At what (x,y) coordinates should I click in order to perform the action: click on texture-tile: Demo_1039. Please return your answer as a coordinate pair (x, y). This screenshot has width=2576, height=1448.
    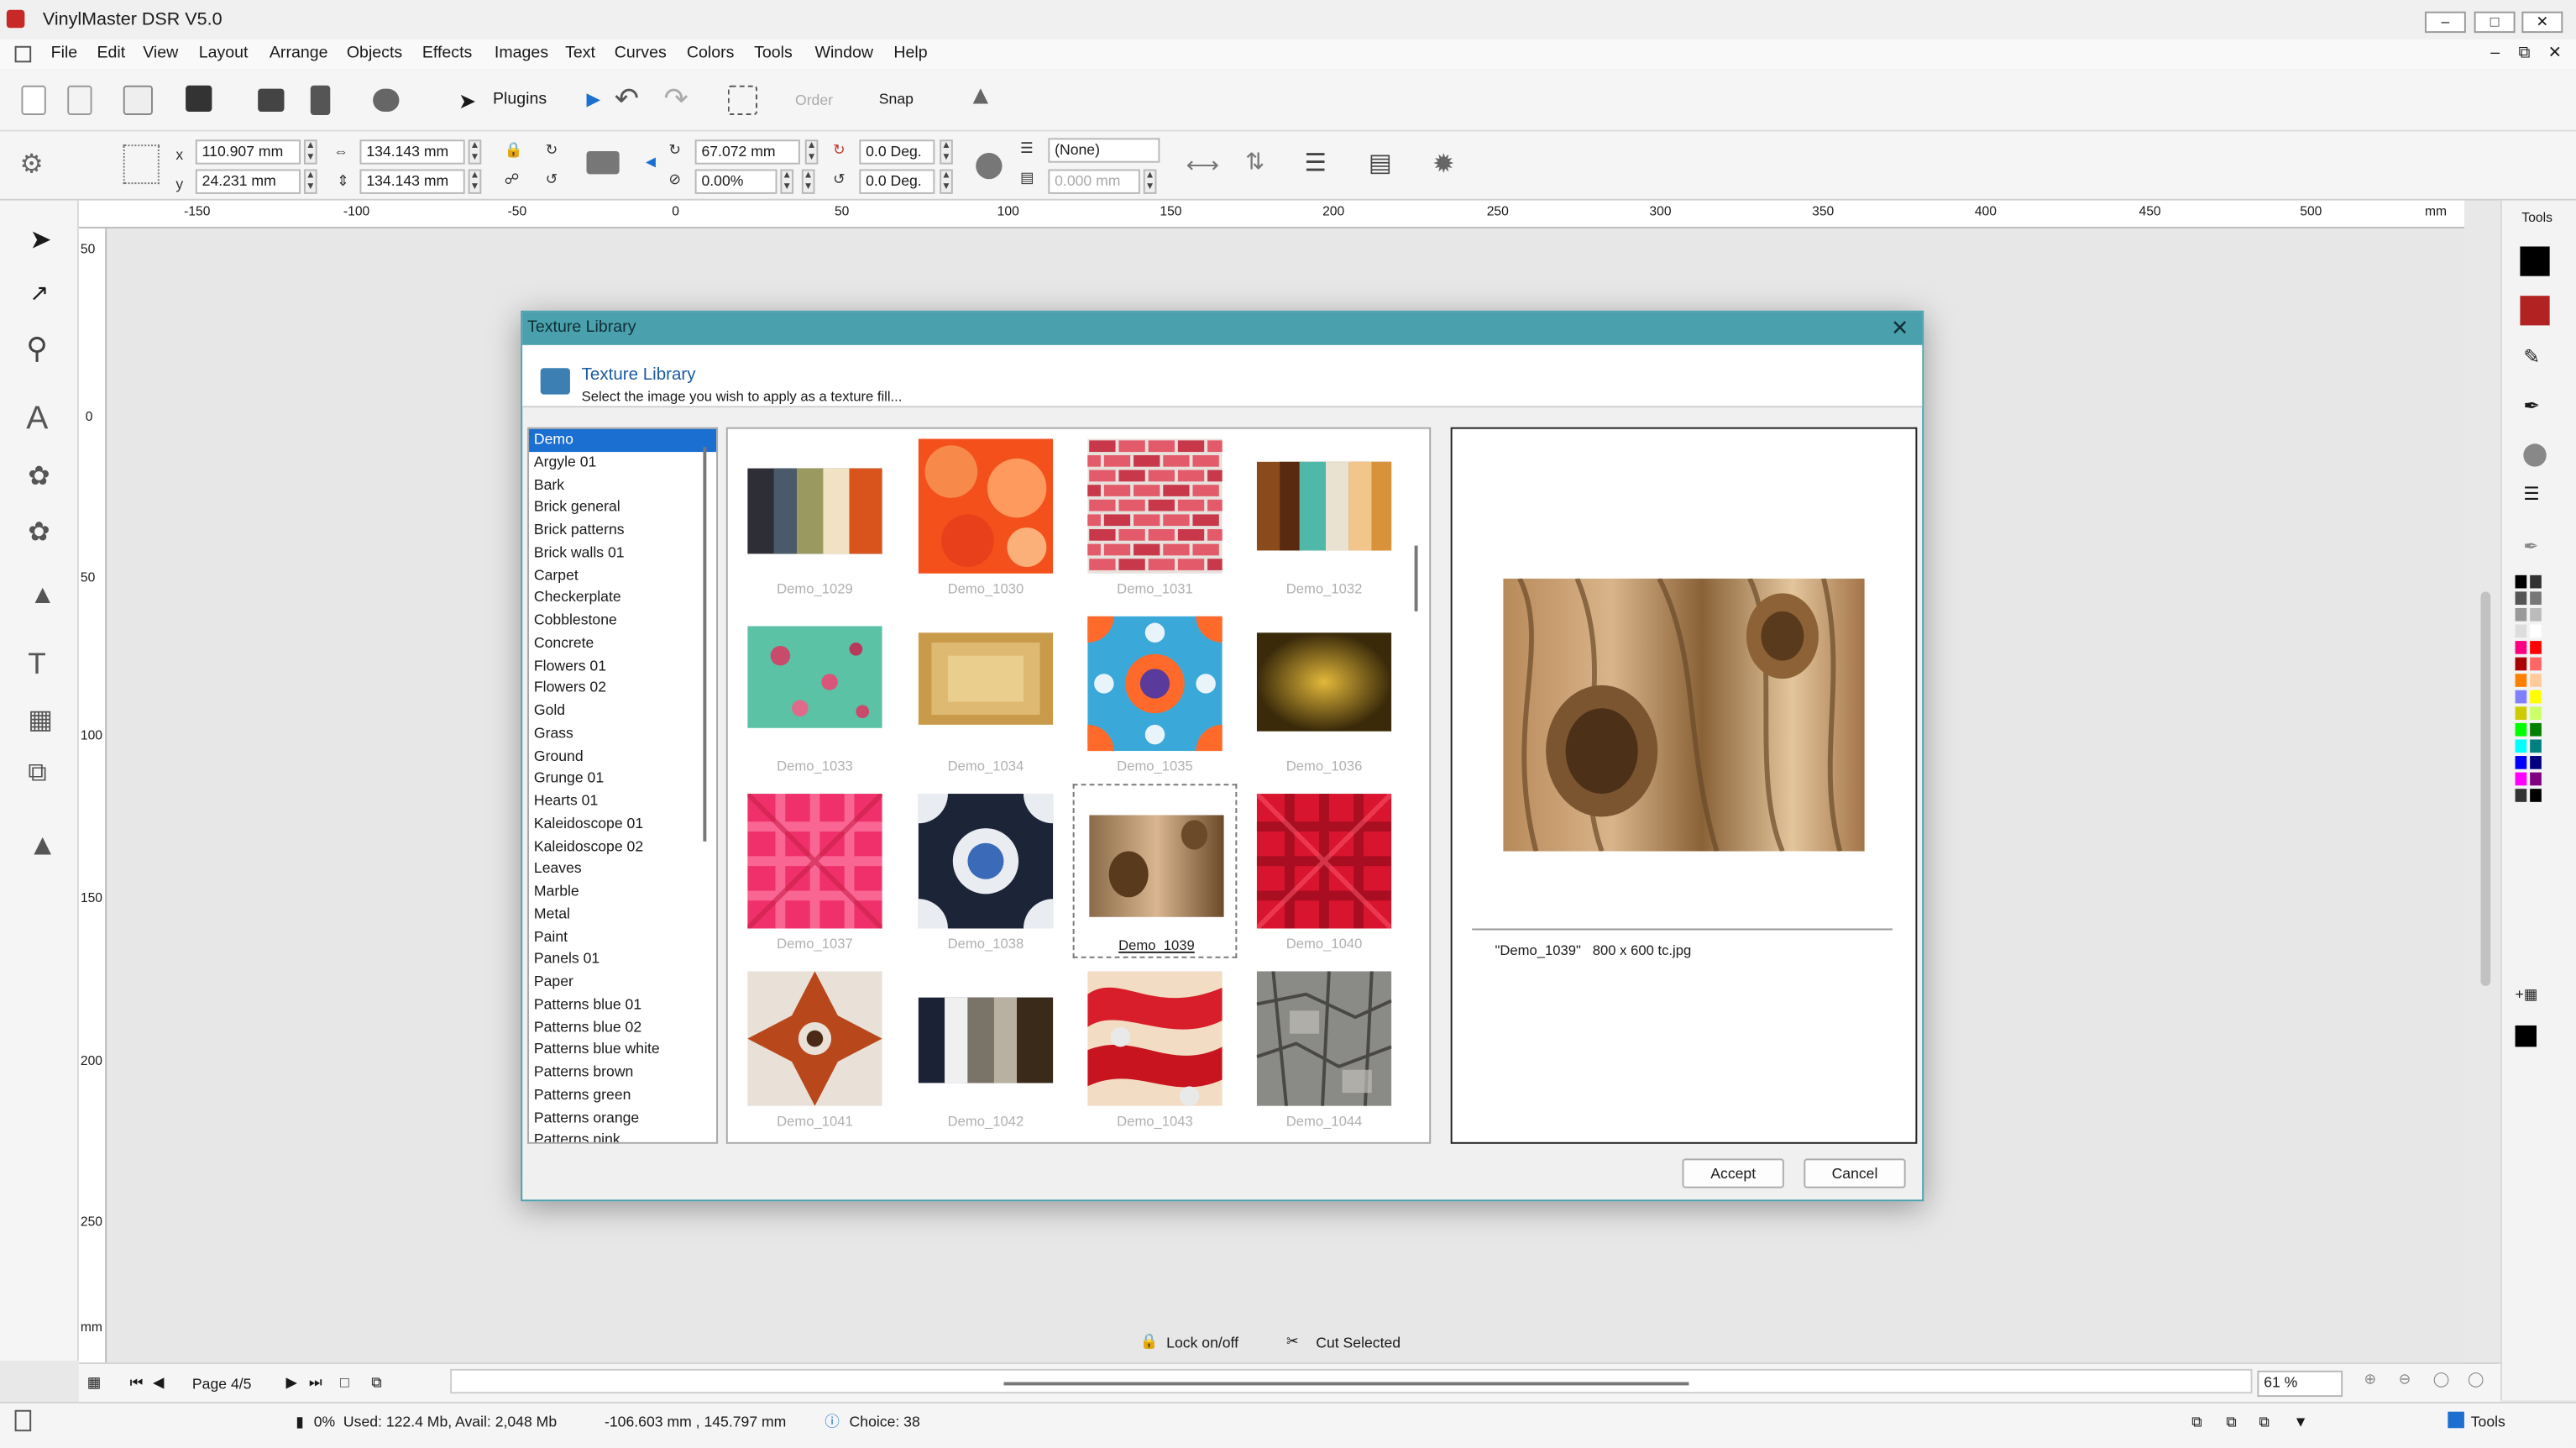
    Looking at the image, I should click on (1155, 871).